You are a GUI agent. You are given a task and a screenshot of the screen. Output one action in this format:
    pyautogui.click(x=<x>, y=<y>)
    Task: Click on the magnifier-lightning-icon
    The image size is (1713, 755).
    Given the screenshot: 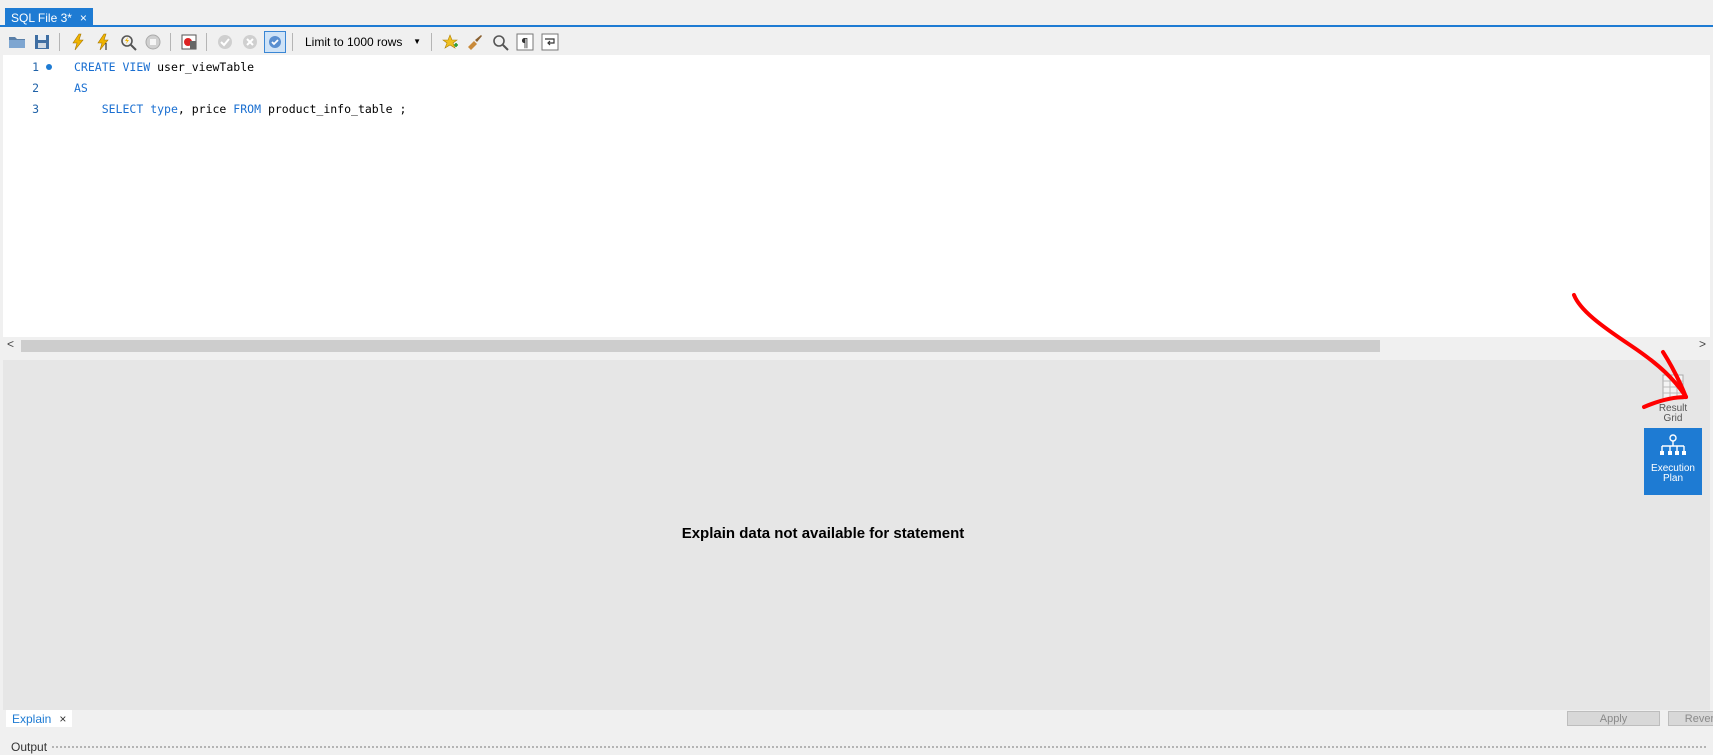 What is the action you would take?
    pyautogui.click(x=129, y=42)
    